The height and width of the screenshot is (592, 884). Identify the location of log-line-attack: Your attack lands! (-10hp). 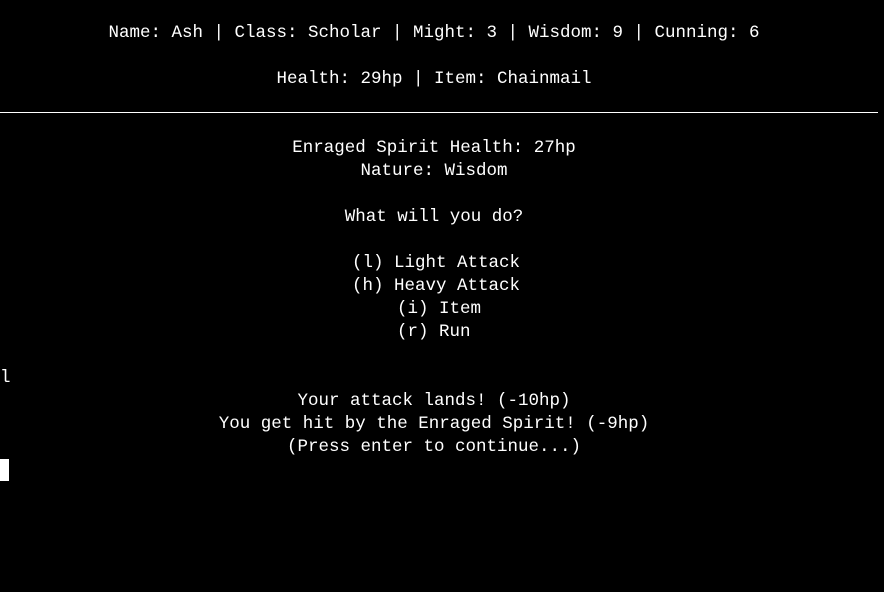
(434, 401).